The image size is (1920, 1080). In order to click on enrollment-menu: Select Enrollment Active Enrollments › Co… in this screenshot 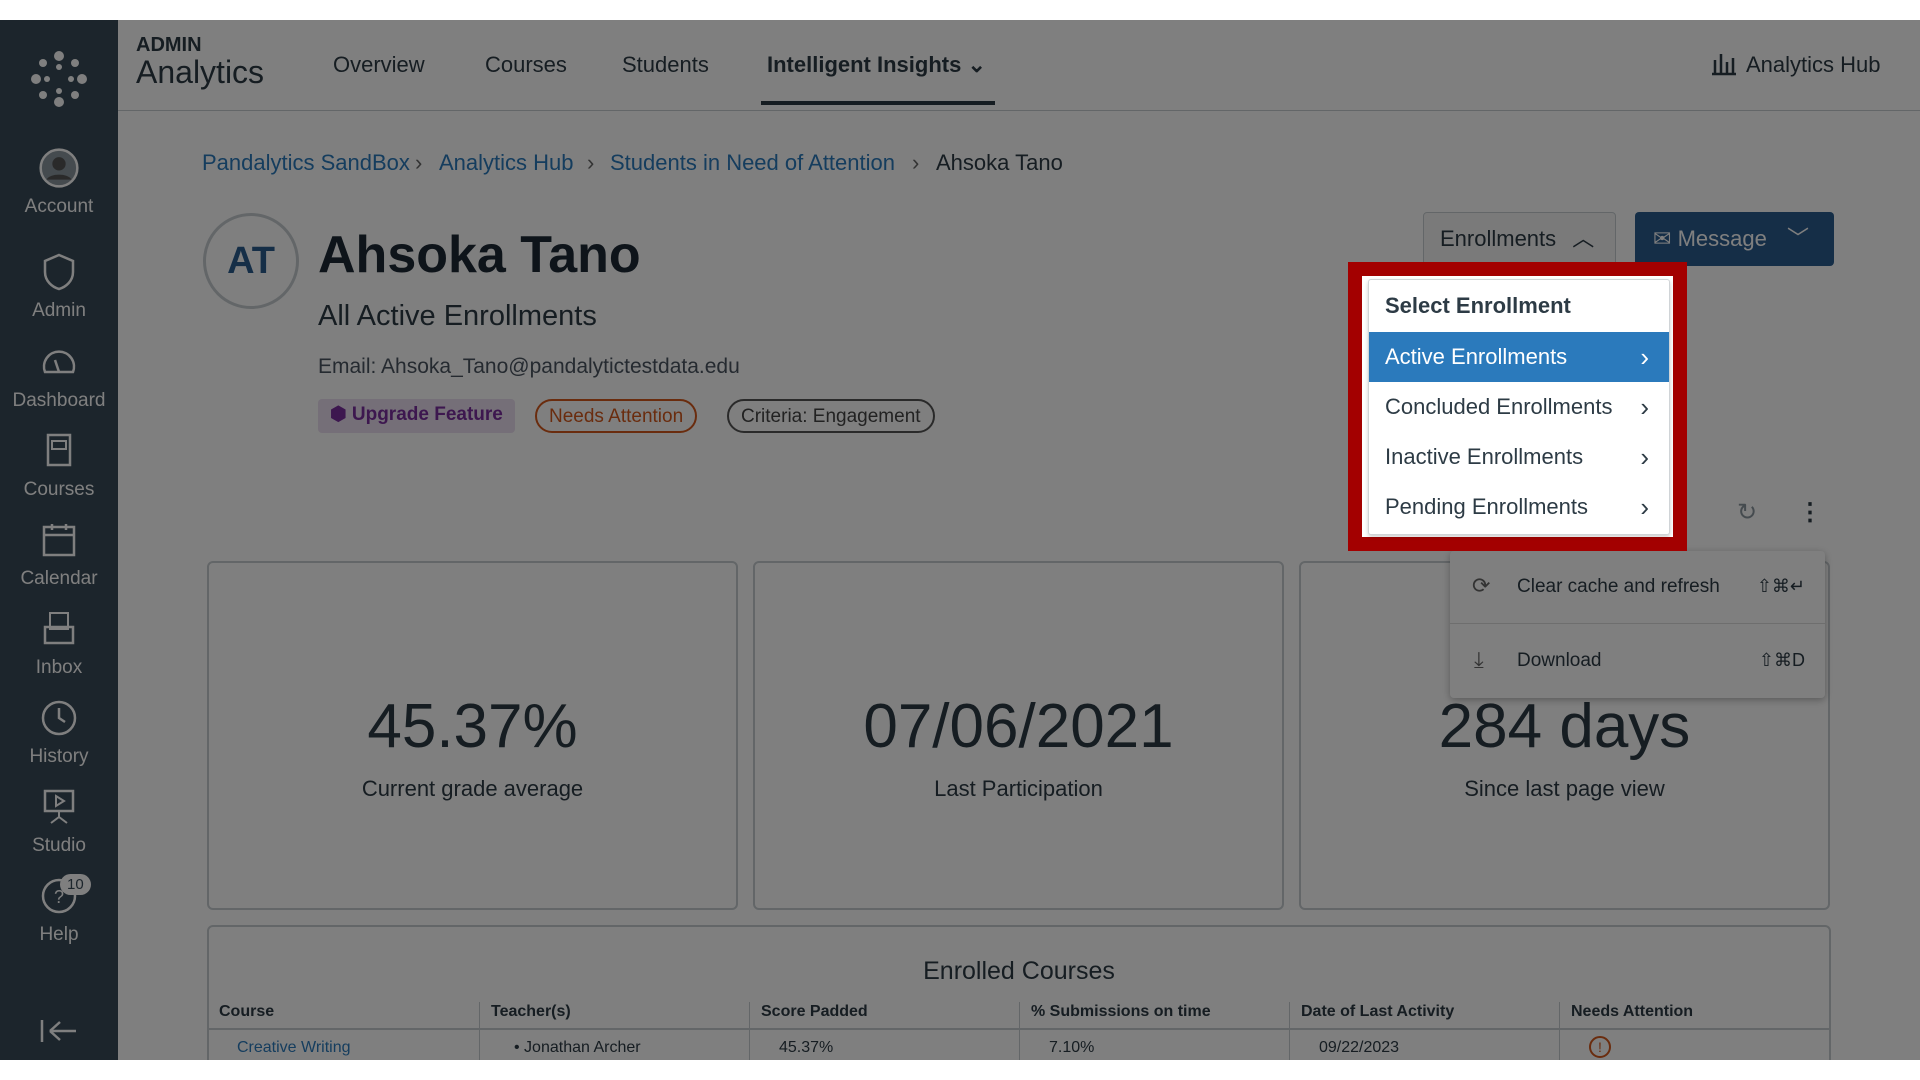, I will do `click(1519, 407)`.